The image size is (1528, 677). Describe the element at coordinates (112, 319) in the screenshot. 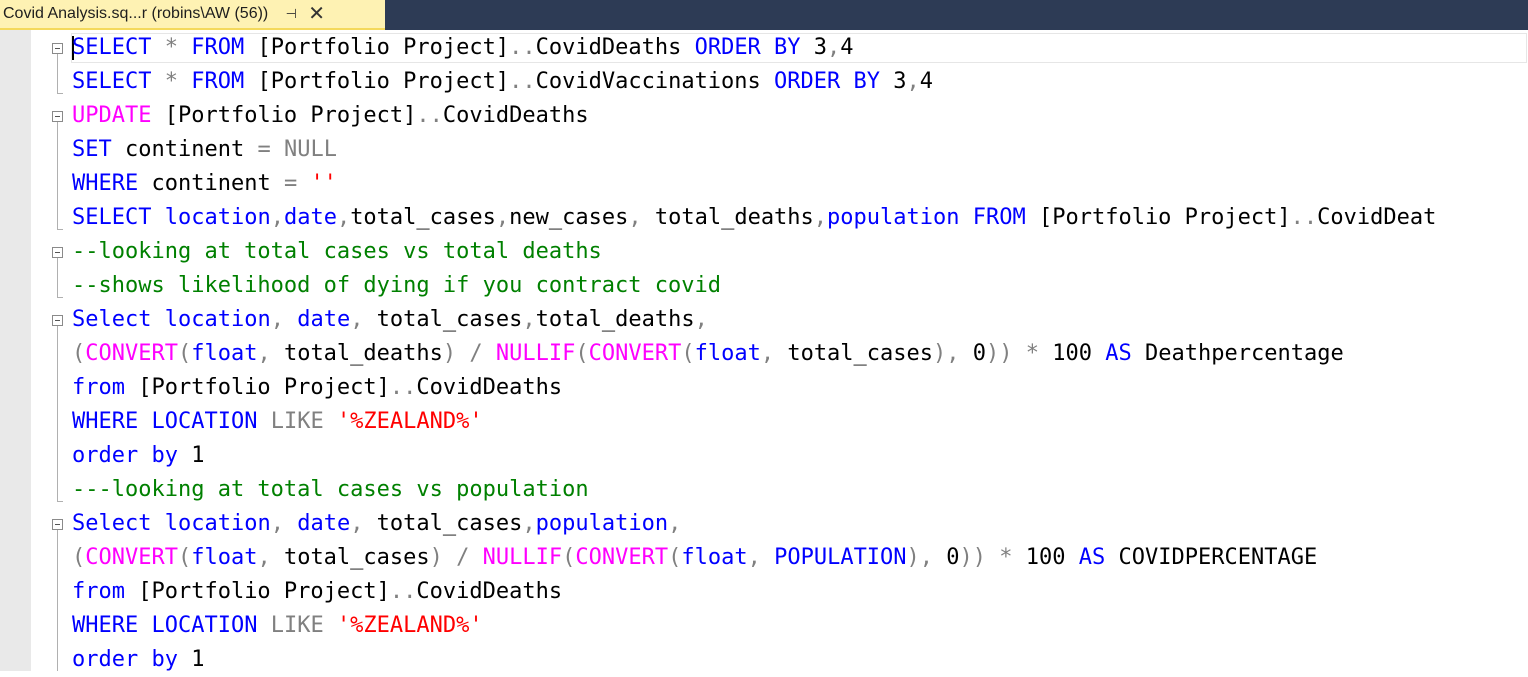

I see `keyword-token: Select` at that location.